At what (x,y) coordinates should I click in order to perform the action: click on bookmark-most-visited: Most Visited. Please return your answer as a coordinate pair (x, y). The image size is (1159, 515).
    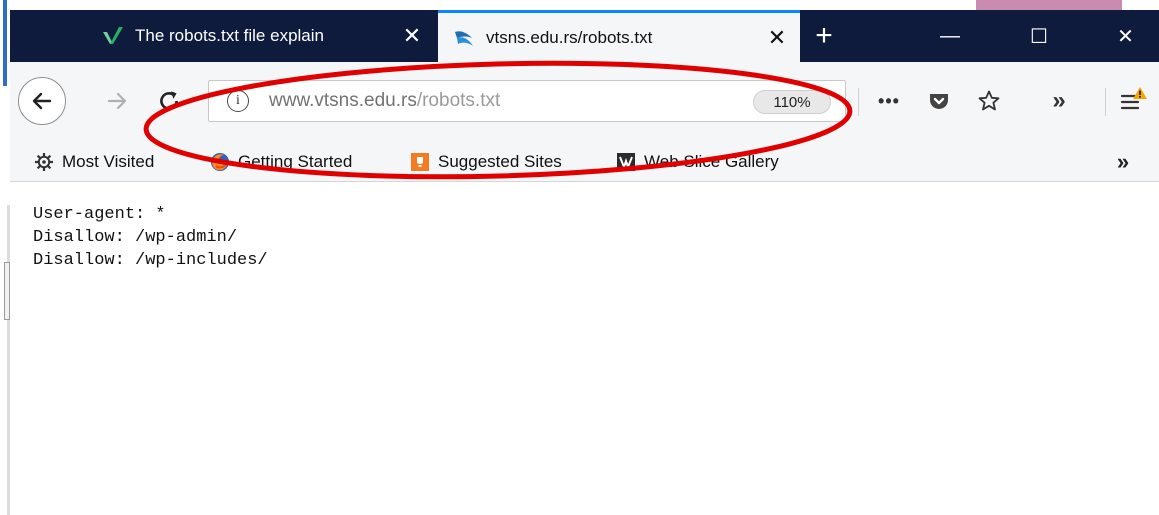
    Looking at the image, I should click on (94, 162).